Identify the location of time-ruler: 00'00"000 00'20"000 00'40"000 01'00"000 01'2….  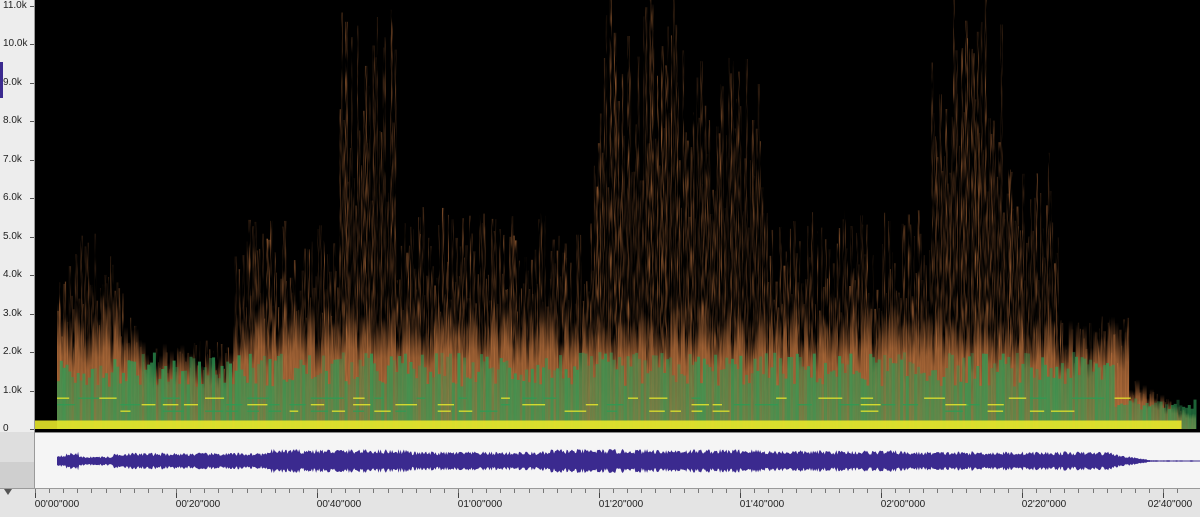
(600, 502).